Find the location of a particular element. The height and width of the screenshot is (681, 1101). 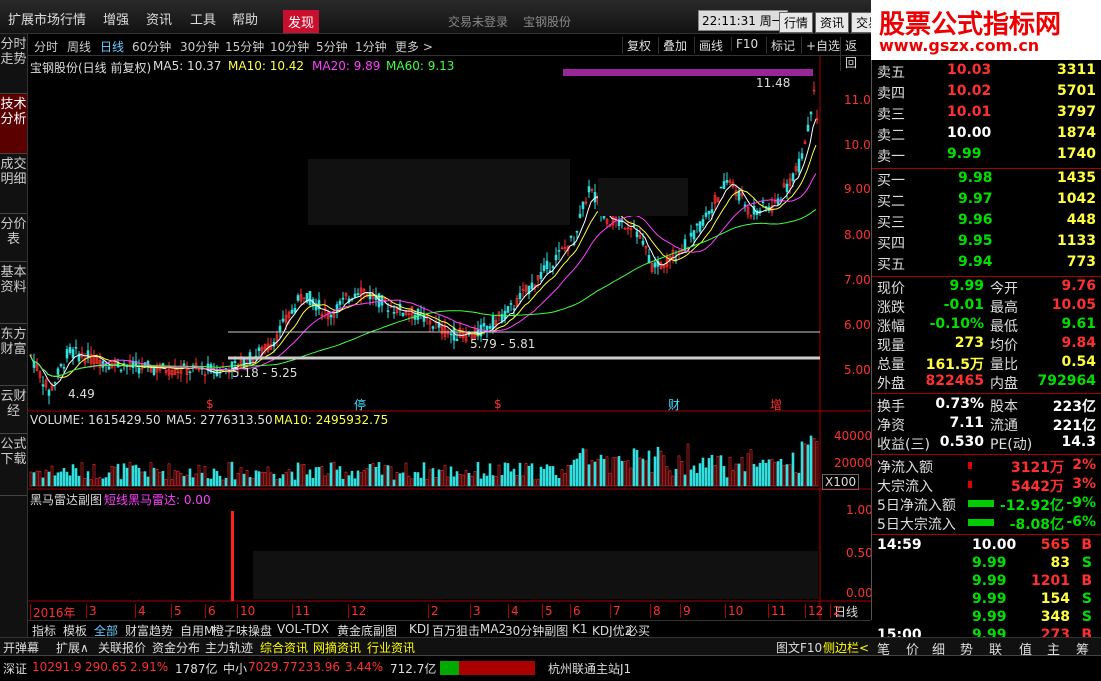

sidebar-item-yuncaijing: 云财经 is located at coordinates (13, 410).